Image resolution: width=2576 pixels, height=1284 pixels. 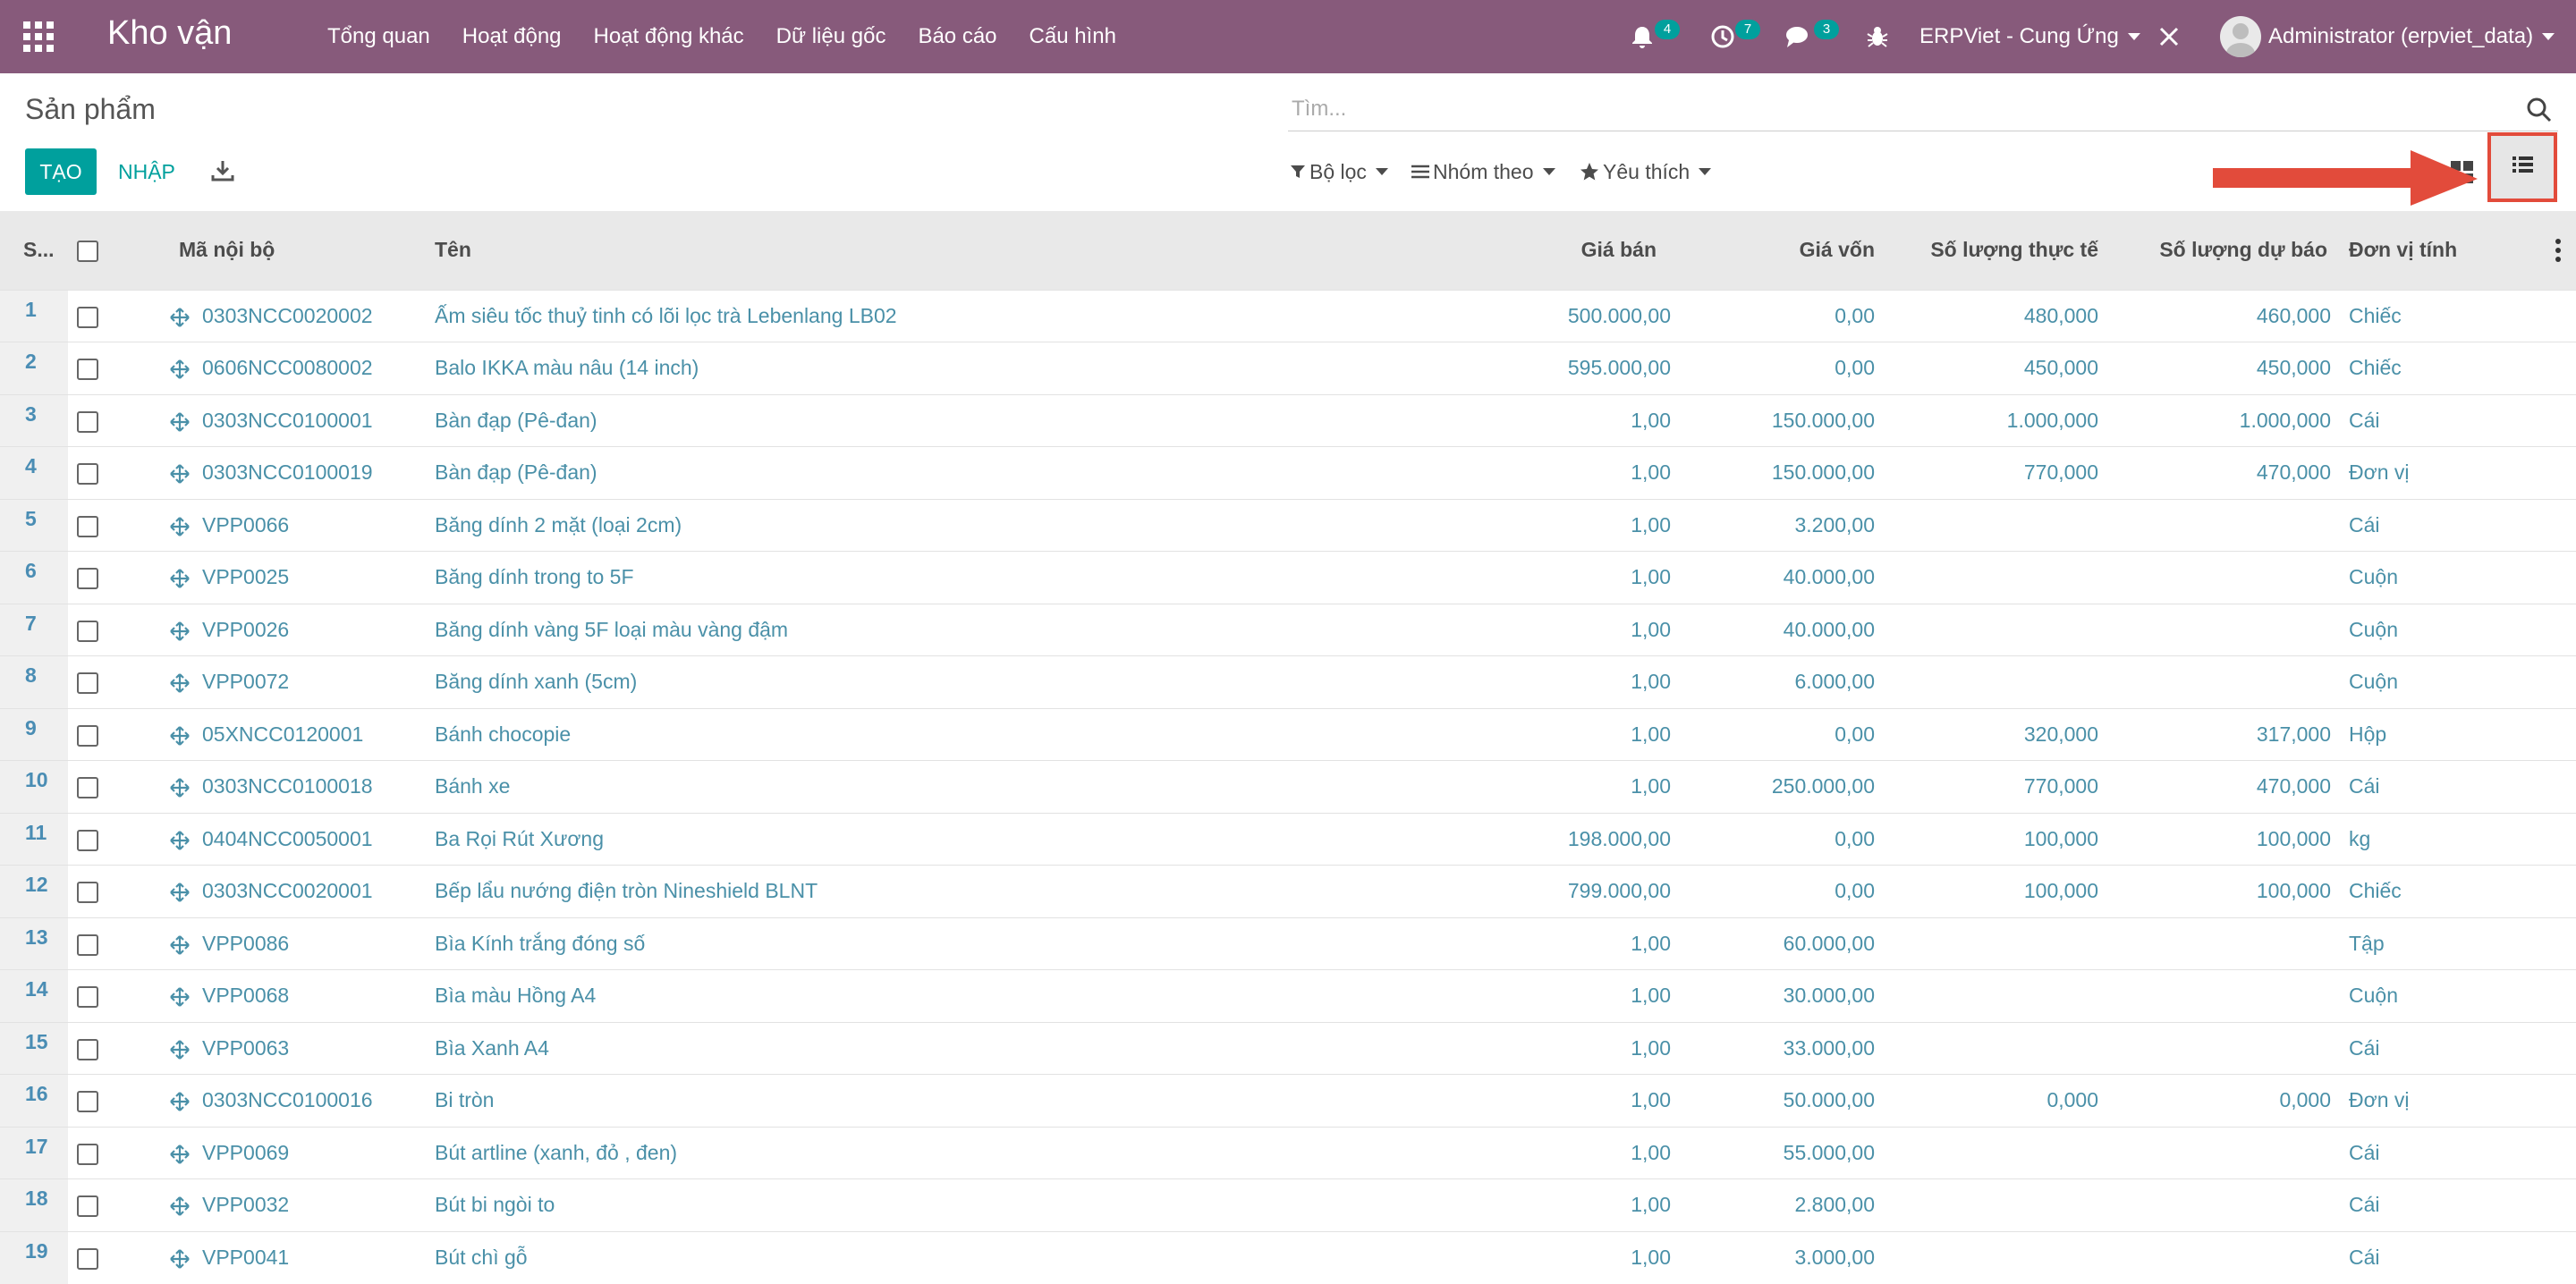 What do you see at coordinates (2001, 250) in the screenshot?
I see `col-qty-on-hand: Số lượng thực tế` at bounding box center [2001, 250].